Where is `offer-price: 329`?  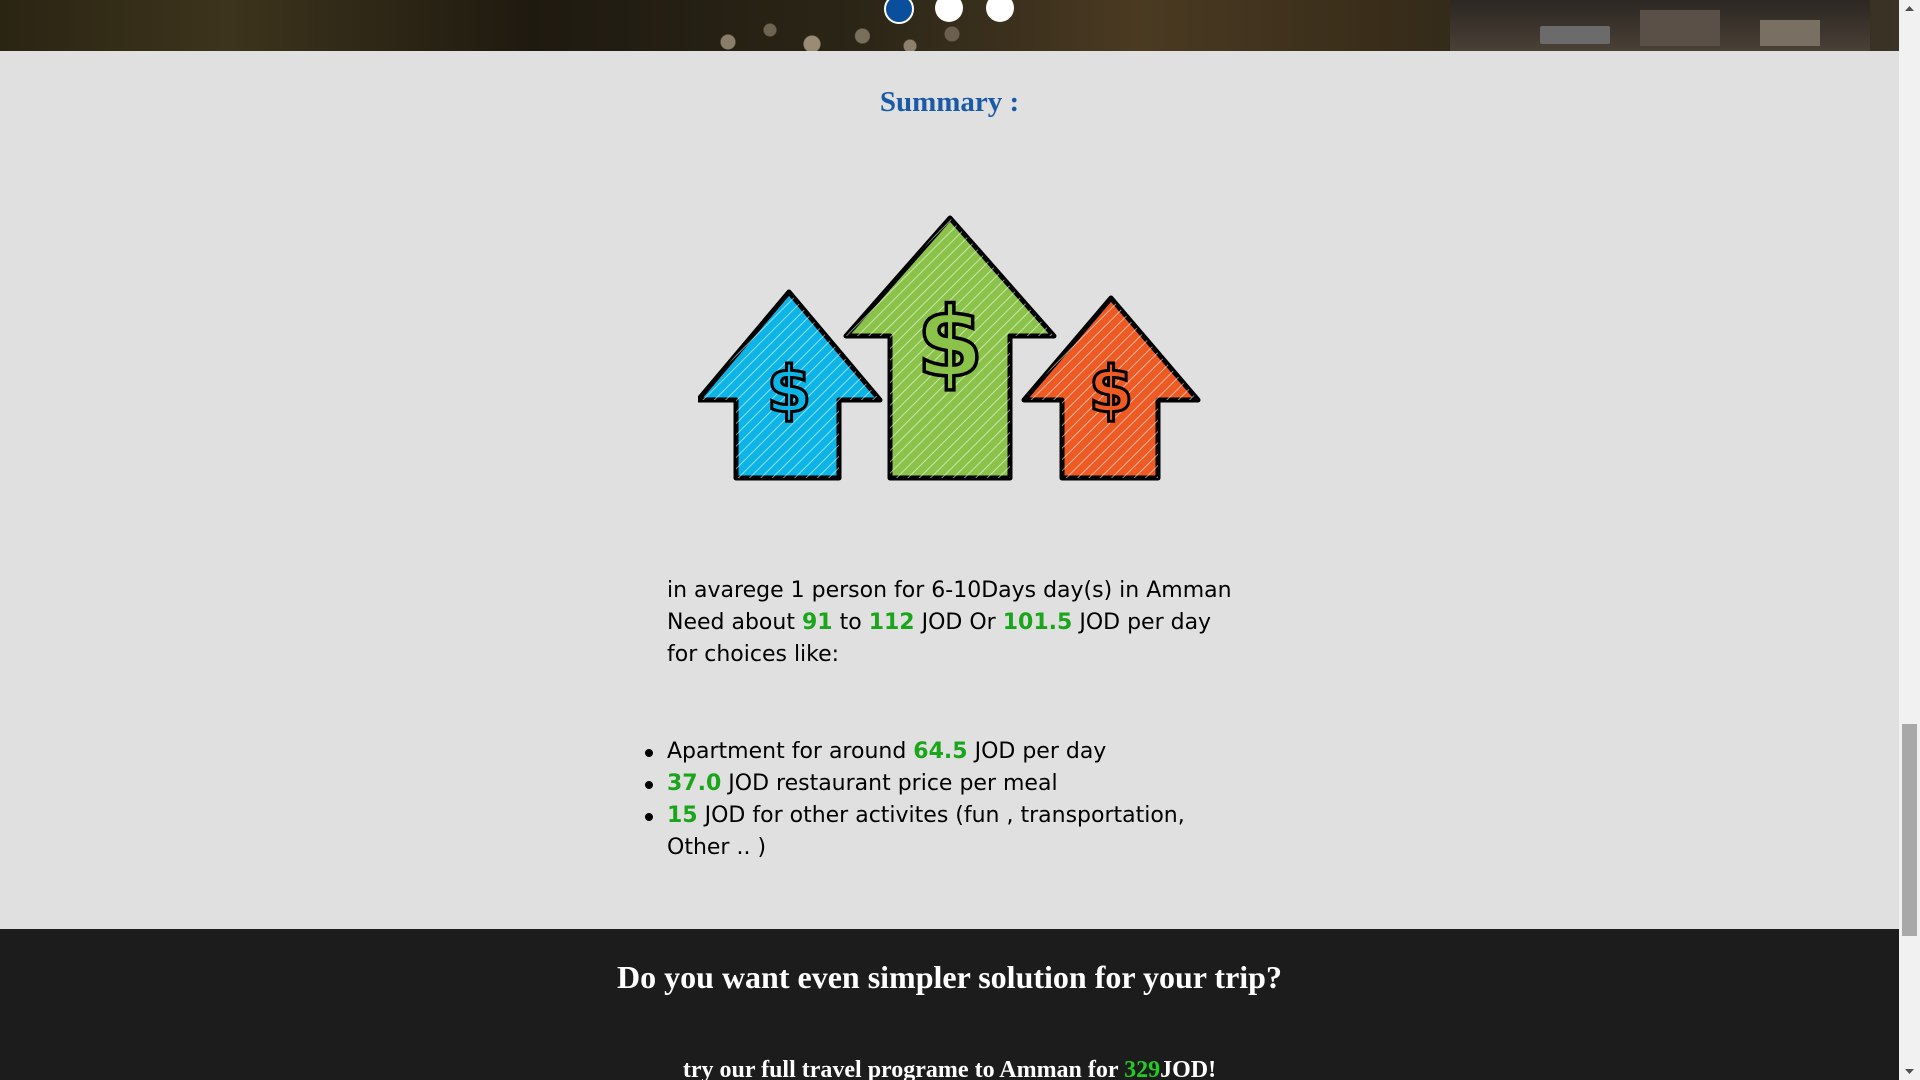 offer-price: 329 is located at coordinates (1142, 1068).